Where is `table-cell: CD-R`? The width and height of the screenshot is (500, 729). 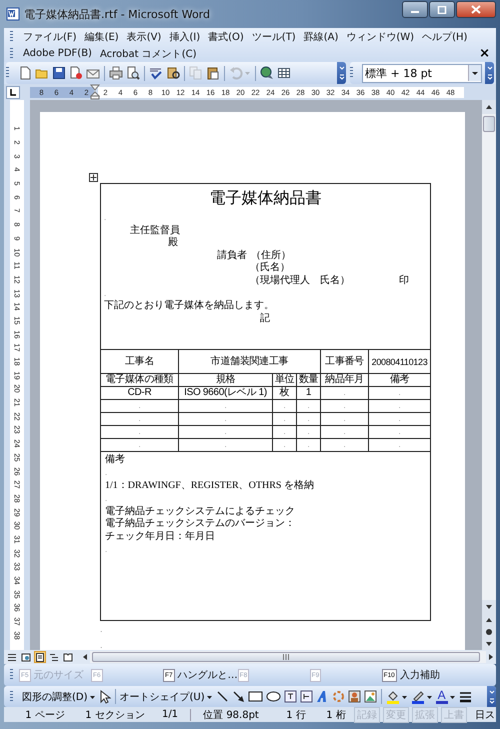
table-cell: CD-R is located at coordinates (139, 393).